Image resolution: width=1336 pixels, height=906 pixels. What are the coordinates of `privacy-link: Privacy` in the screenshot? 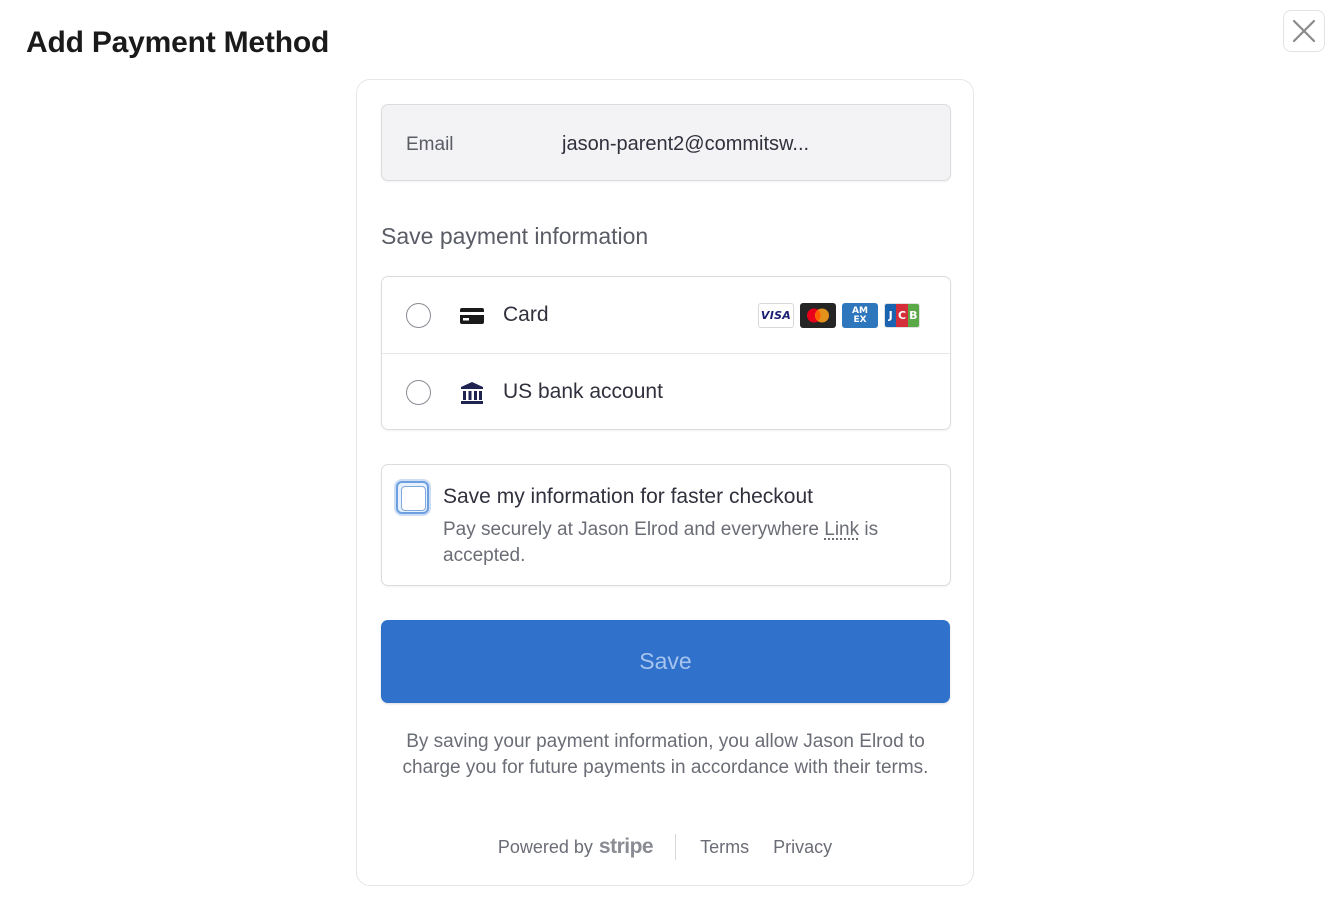 It's located at (802, 847).